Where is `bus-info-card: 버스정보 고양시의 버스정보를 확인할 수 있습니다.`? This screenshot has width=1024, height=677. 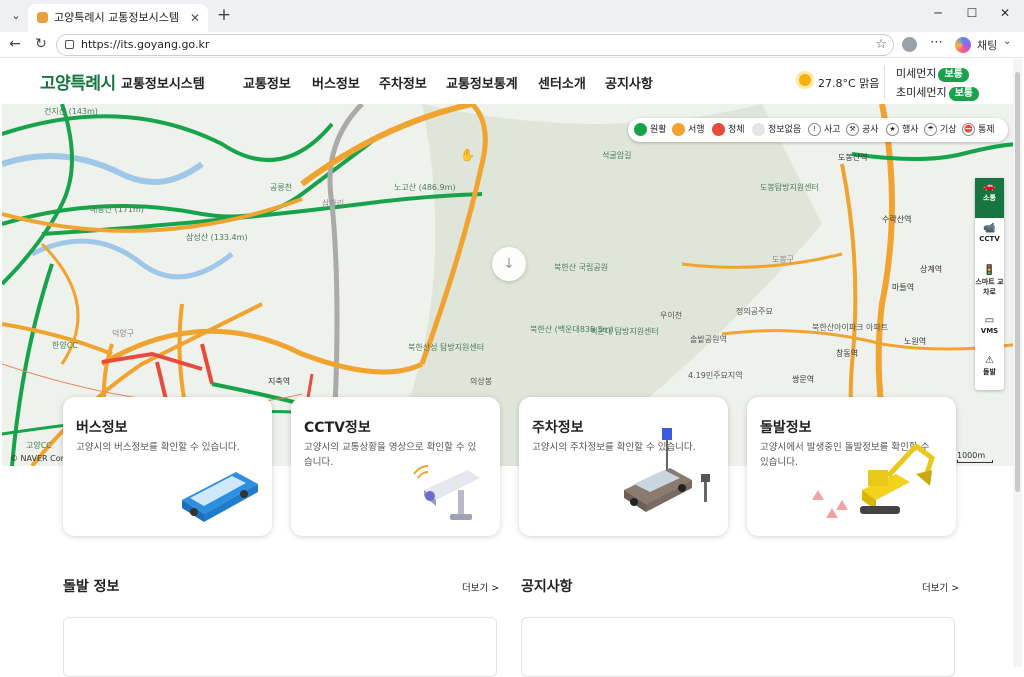
bus-info-card: 버스정보 고양시의 버스정보를 확인할 수 있습니다. is located at coordinates (167, 466).